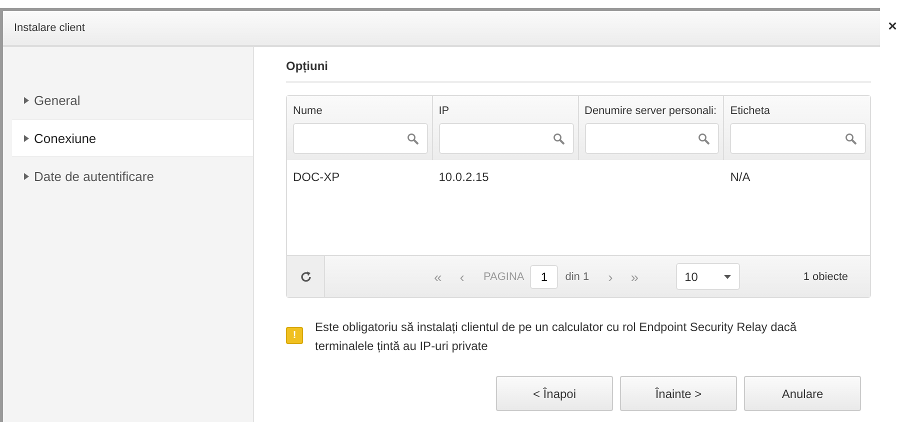 The width and height of the screenshot is (905, 422). What do you see at coordinates (892, 26) in the screenshot?
I see `close-button: ×` at bounding box center [892, 26].